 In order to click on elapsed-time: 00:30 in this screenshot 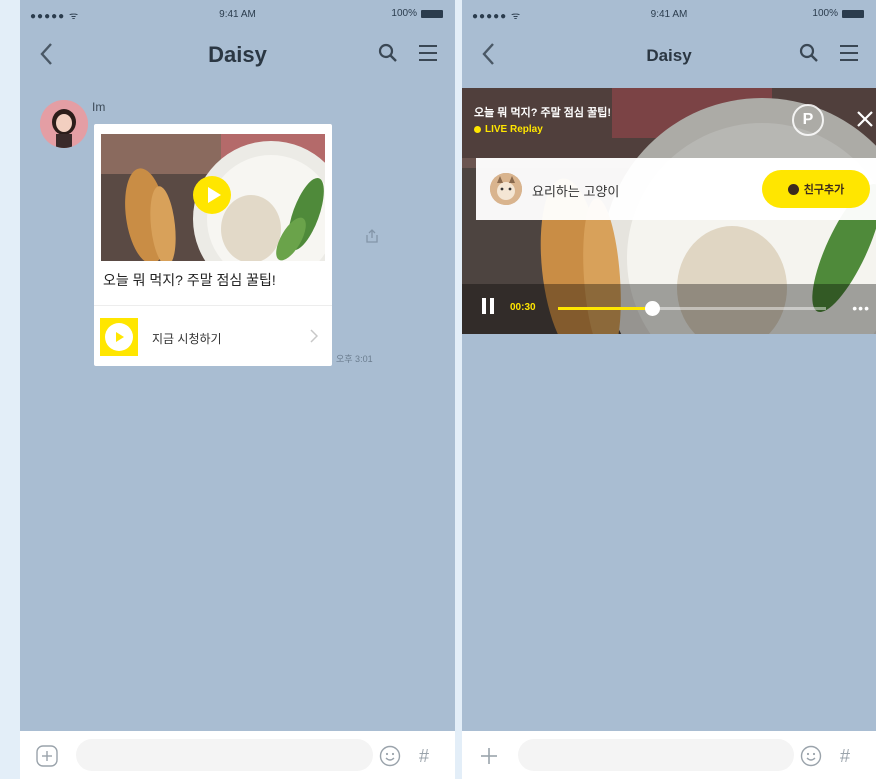, I will do `click(523, 307)`.